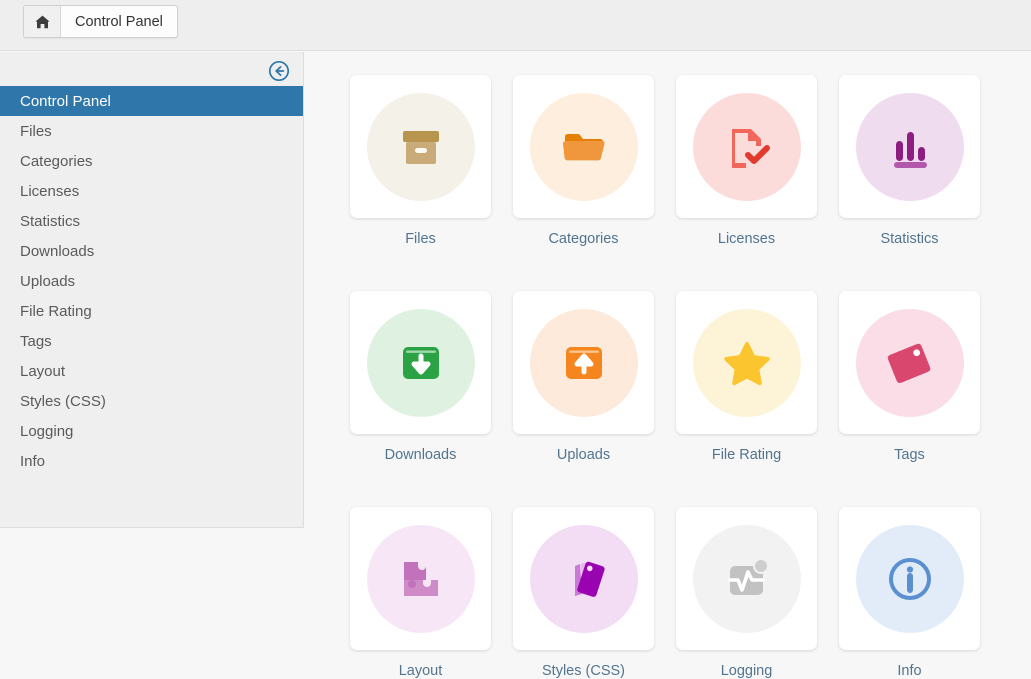 The height and width of the screenshot is (679, 1031). What do you see at coordinates (909, 455) in the screenshot?
I see `tile-label: Tags` at bounding box center [909, 455].